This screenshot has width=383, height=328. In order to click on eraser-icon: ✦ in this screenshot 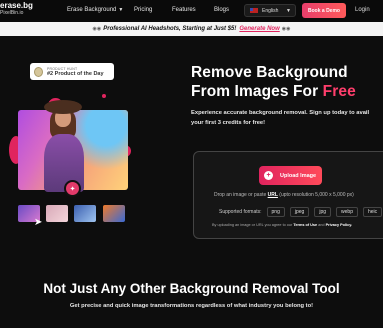, I will do `click(72, 188)`.